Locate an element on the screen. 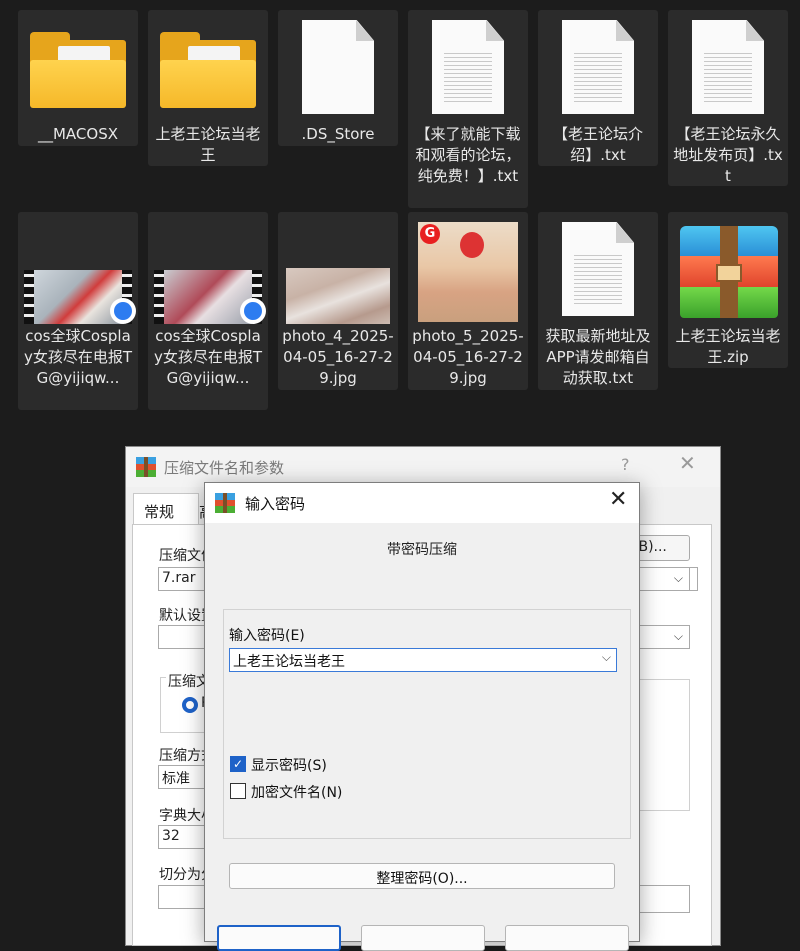 The width and height of the screenshot is (800, 951). file-name: photo_4_2025-04-05_16-27-29.jpg is located at coordinates (338, 357).